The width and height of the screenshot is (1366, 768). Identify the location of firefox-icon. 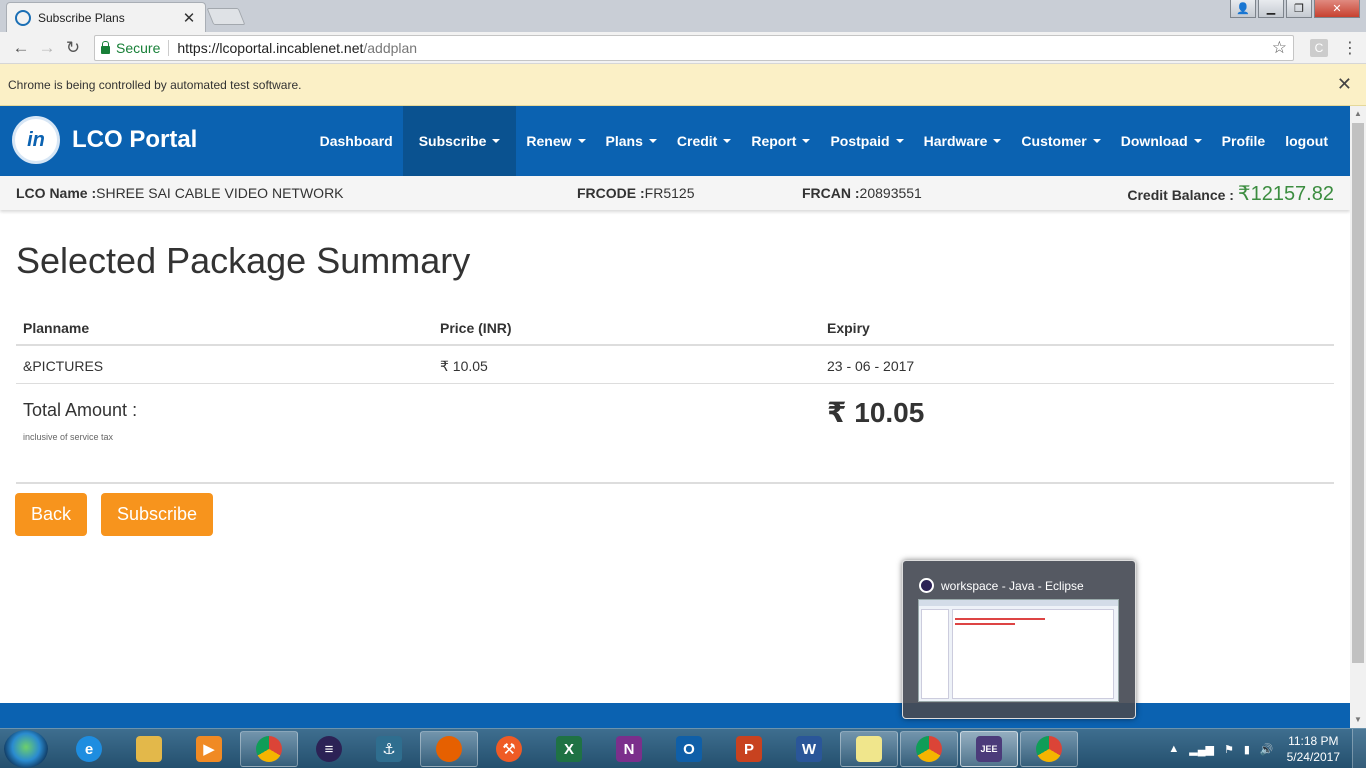
(449, 749).